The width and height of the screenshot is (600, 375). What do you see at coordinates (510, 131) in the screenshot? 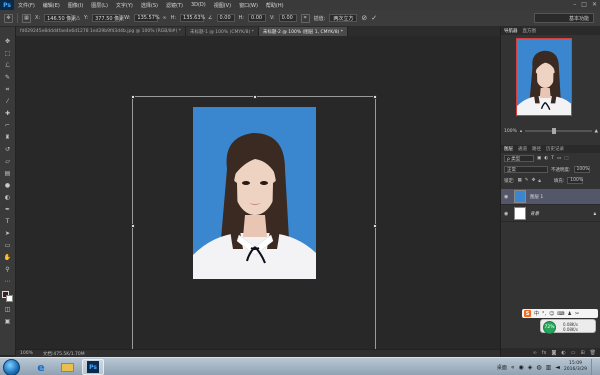
I see `navigator-zoom-value: 100%` at bounding box center [510, 131].